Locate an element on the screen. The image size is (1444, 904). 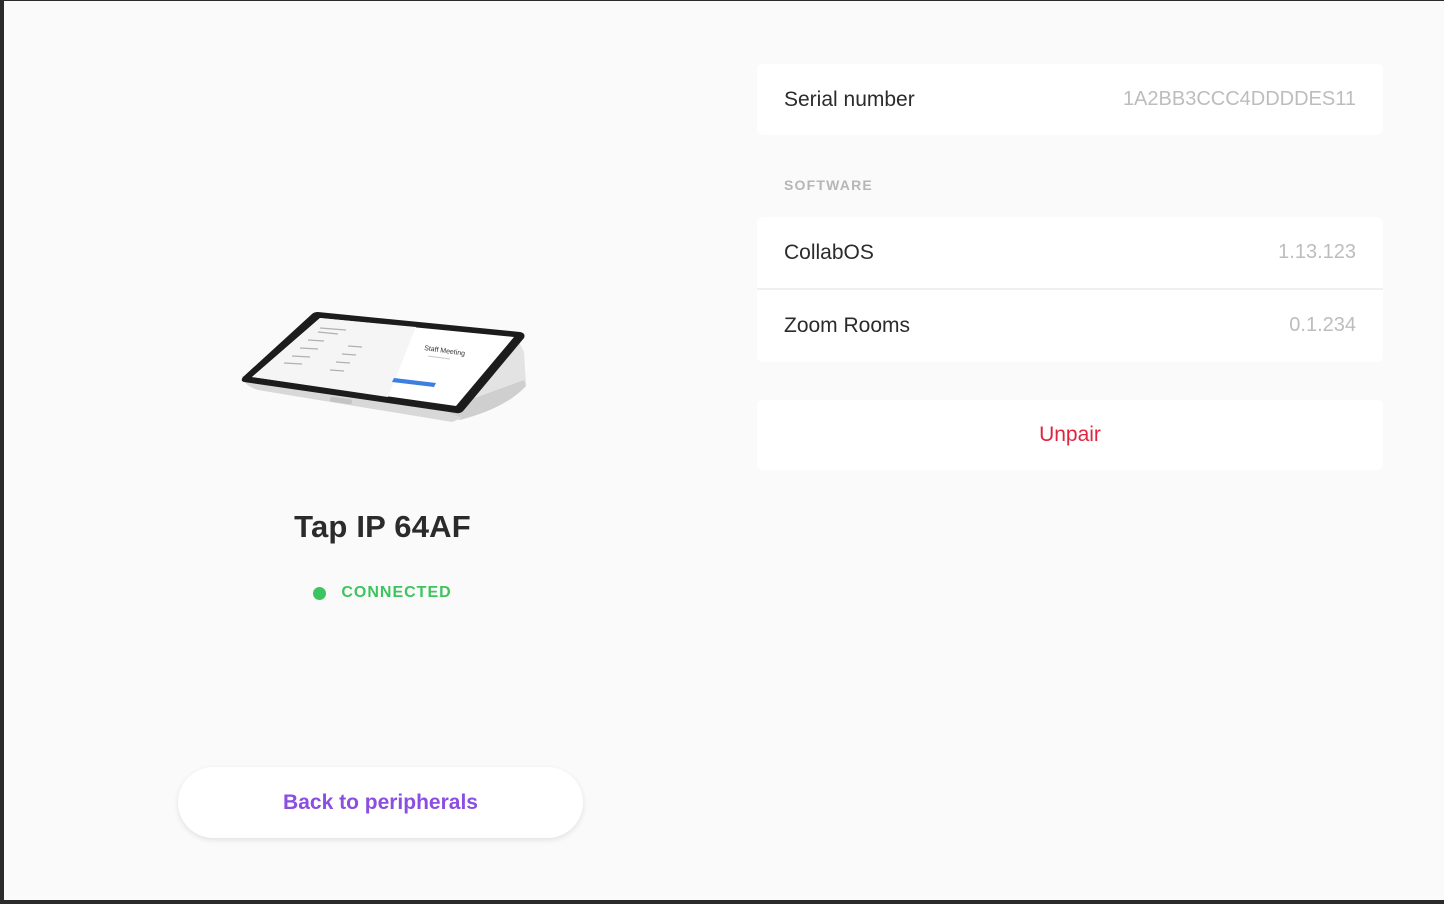
unpair-label: Unpair is located at coordinates (1070, 434).